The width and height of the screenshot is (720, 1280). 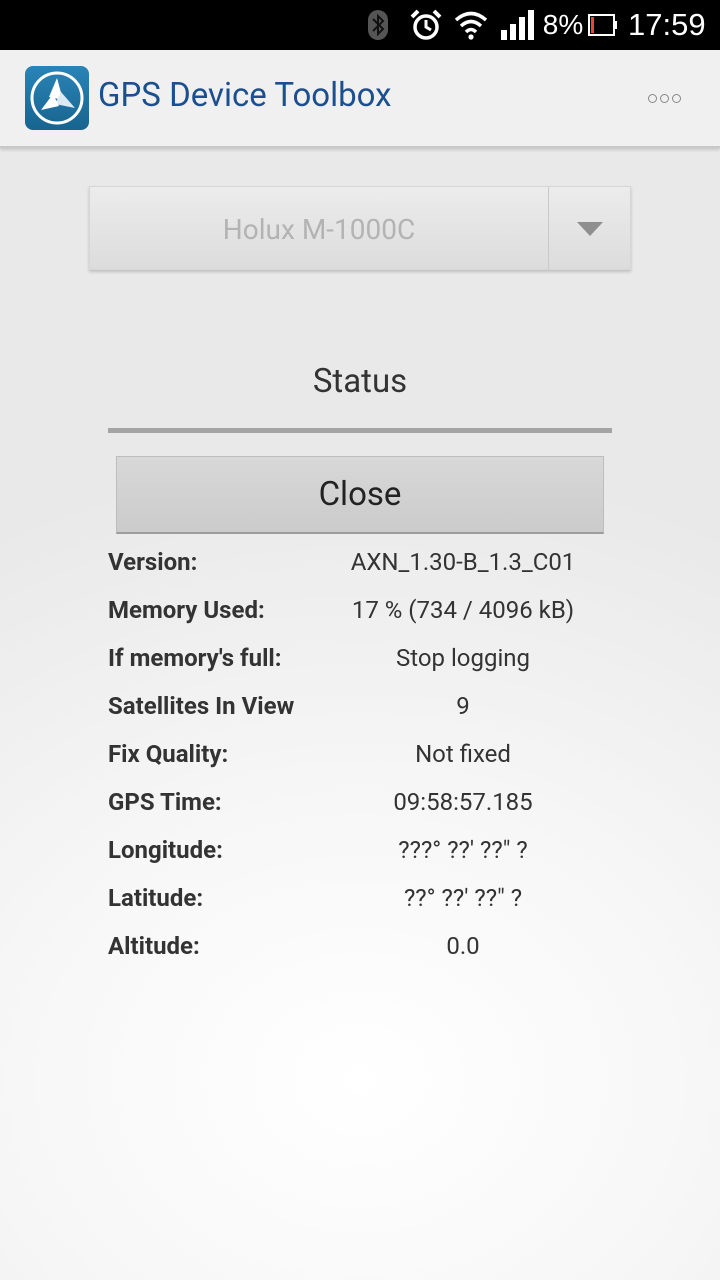 I want to click on alarm-icon, so click(x=426, y=25).